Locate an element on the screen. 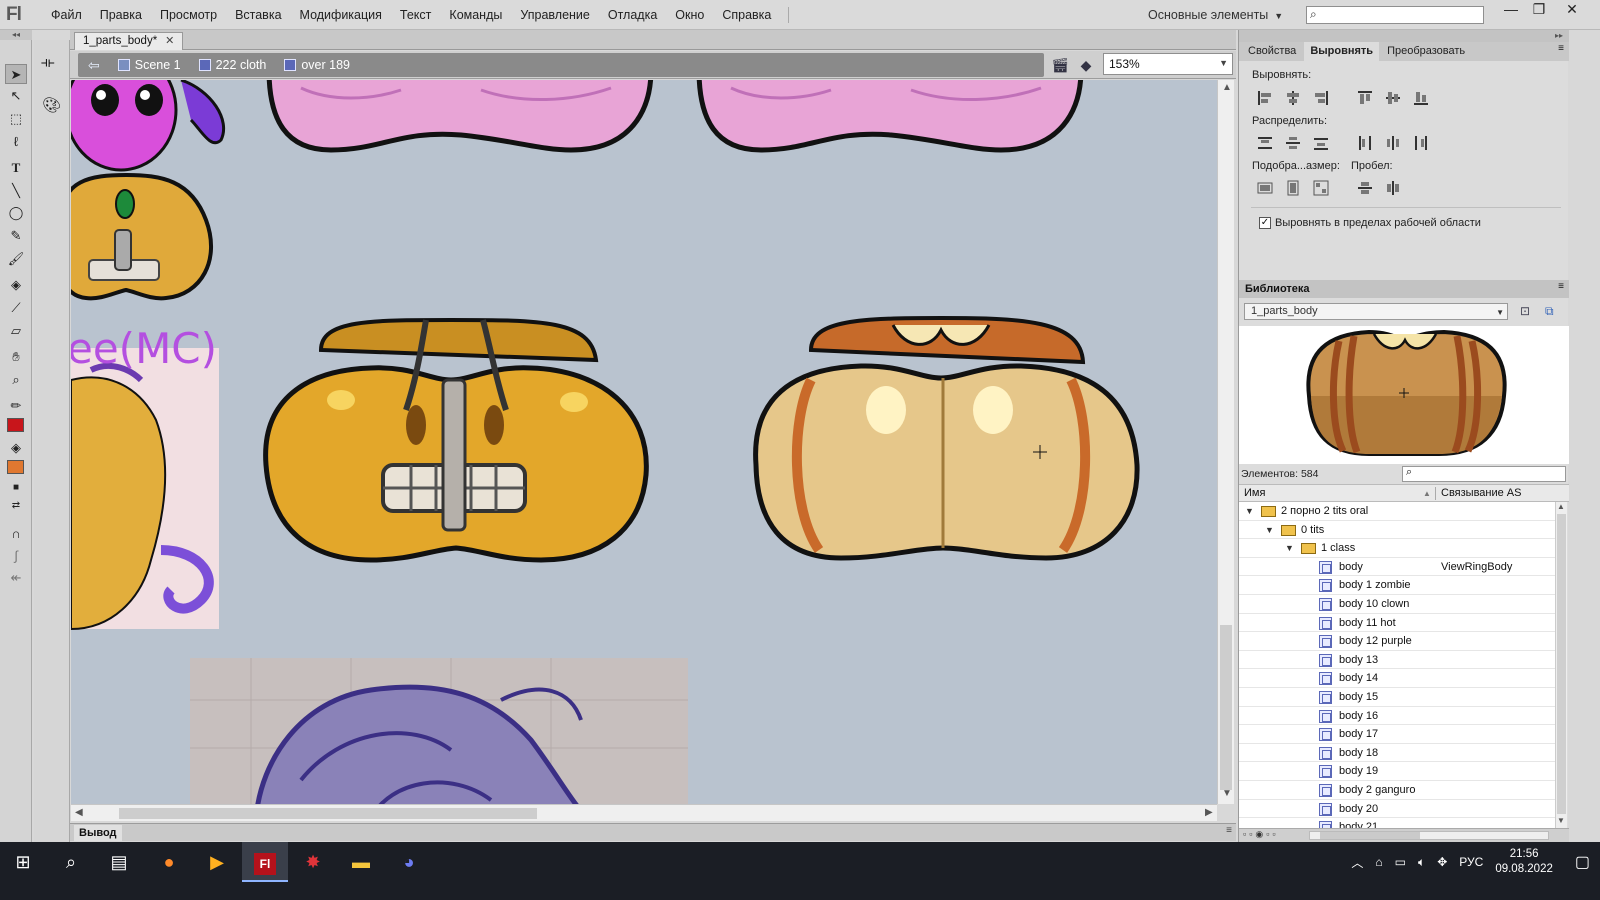 This screenshot has height=900, width=1600. to-stage-checkbox-row: ✓ Выровнять в пределах рабочей области is located at coordinates (1370, 223).